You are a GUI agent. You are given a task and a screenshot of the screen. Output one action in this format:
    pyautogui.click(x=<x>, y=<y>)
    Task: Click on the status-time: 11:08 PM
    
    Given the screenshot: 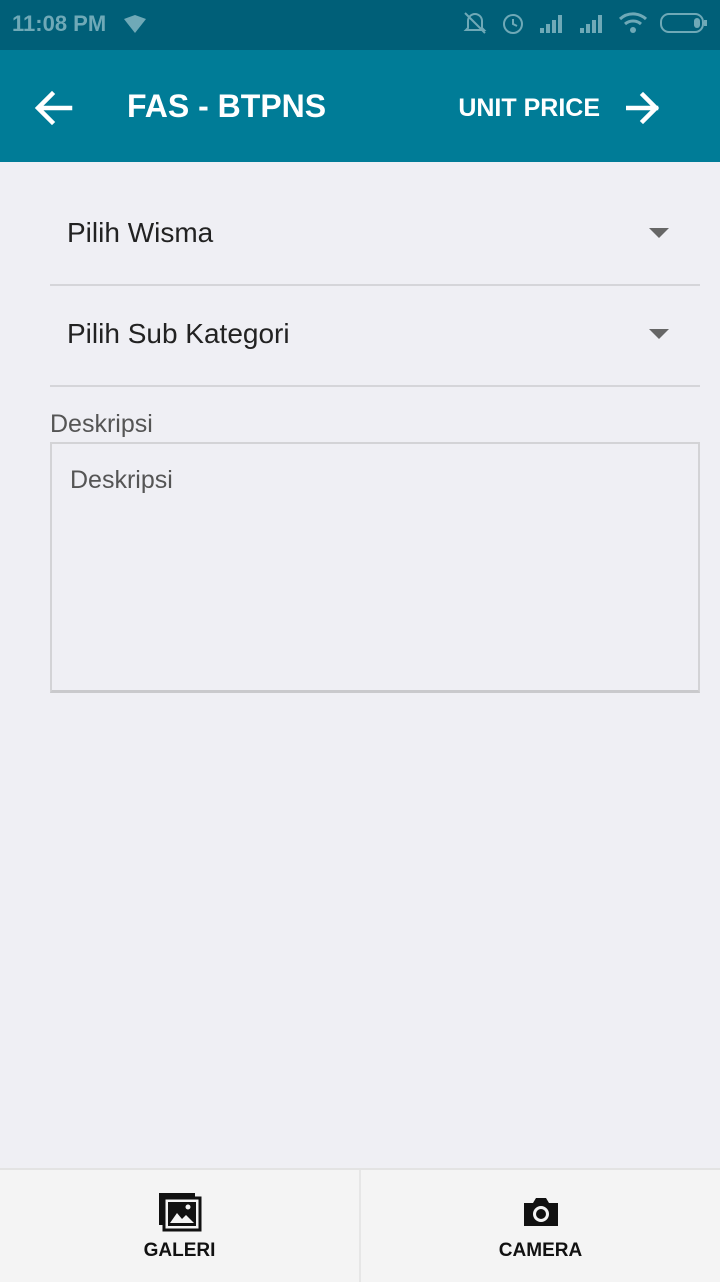 What is the action you would take?
    pyautogui.click(x=59, y=23)
    